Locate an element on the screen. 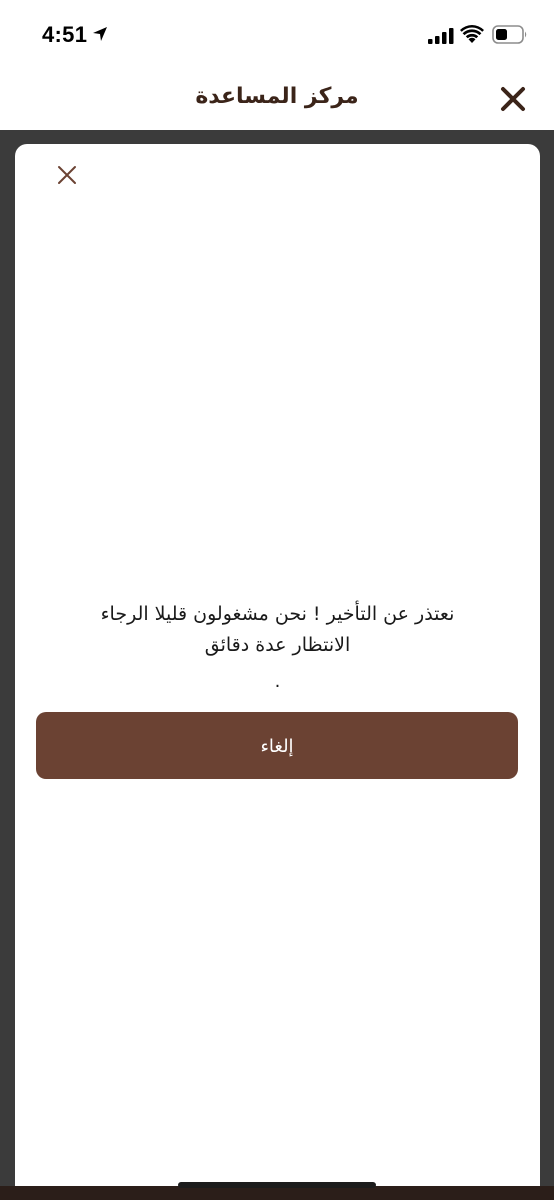 This screenshot has width=554, height=1200. status-bar: 4:51 is located at coordinates (277, 33).